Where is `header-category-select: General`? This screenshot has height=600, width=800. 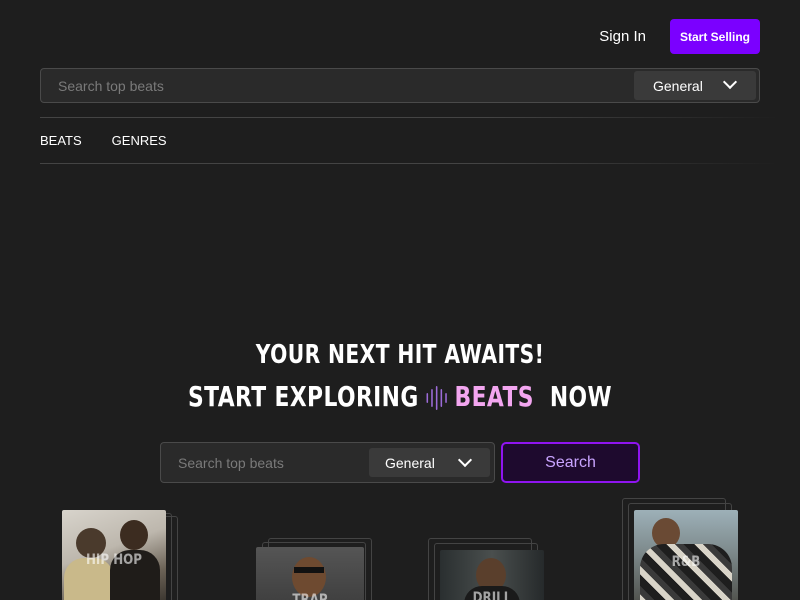
header-category-select: General is located at coordinates (695, 85).